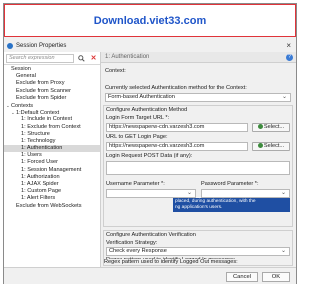 Image resolution: width=320 pixels, height=287 pixels. Describe the element at coordinates (151, 193) in the screenshot. I see `username-param-select: ⌄` at that location.